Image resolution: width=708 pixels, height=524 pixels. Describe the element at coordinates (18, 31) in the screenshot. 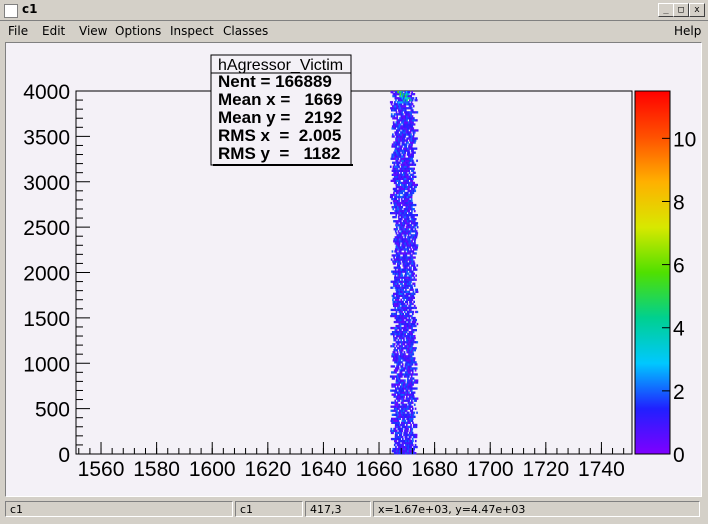

I see `menu-file: File` at that location.